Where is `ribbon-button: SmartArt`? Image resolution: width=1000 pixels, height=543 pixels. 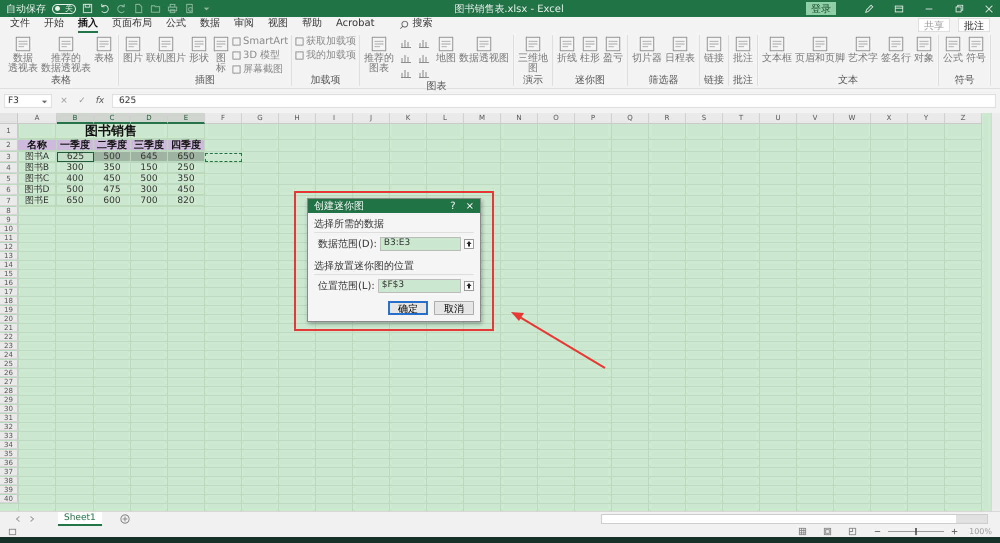 ribbon-button: SmartArt is located at coordinates (260, 41).